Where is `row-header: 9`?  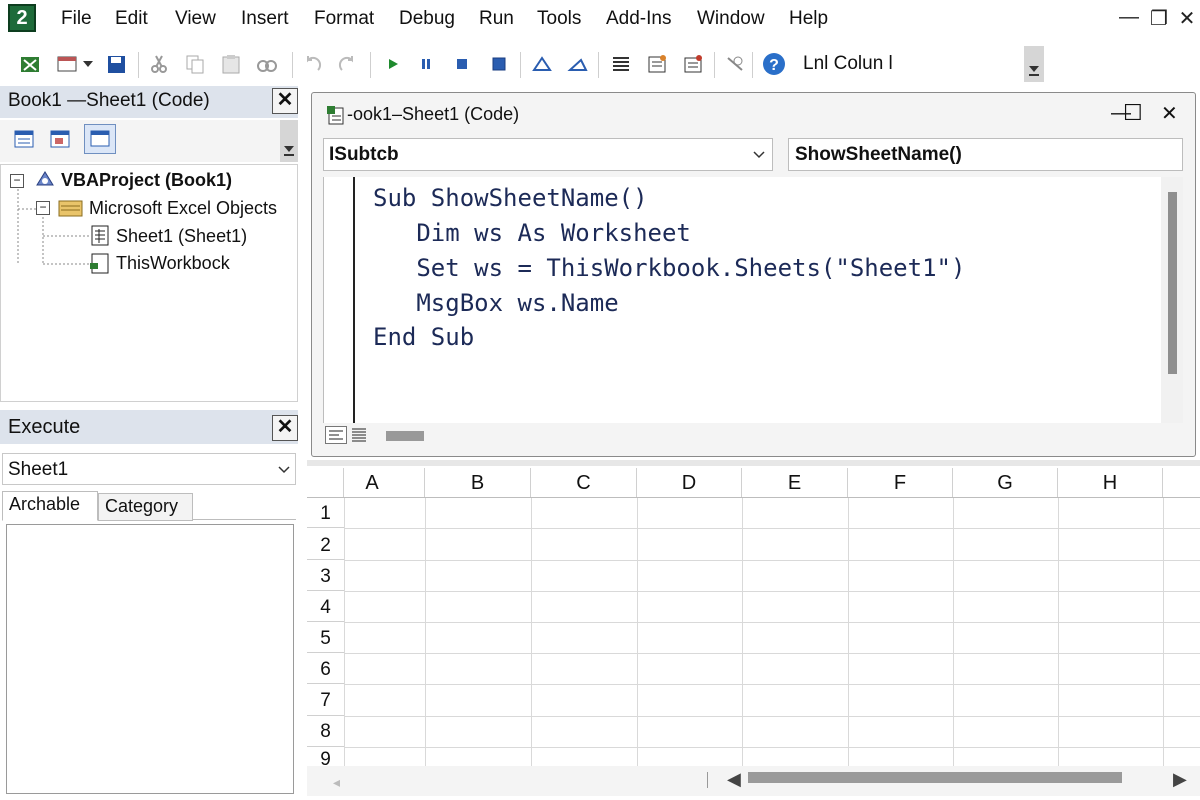
row-header: 9 is located at coordinates (325, 757).